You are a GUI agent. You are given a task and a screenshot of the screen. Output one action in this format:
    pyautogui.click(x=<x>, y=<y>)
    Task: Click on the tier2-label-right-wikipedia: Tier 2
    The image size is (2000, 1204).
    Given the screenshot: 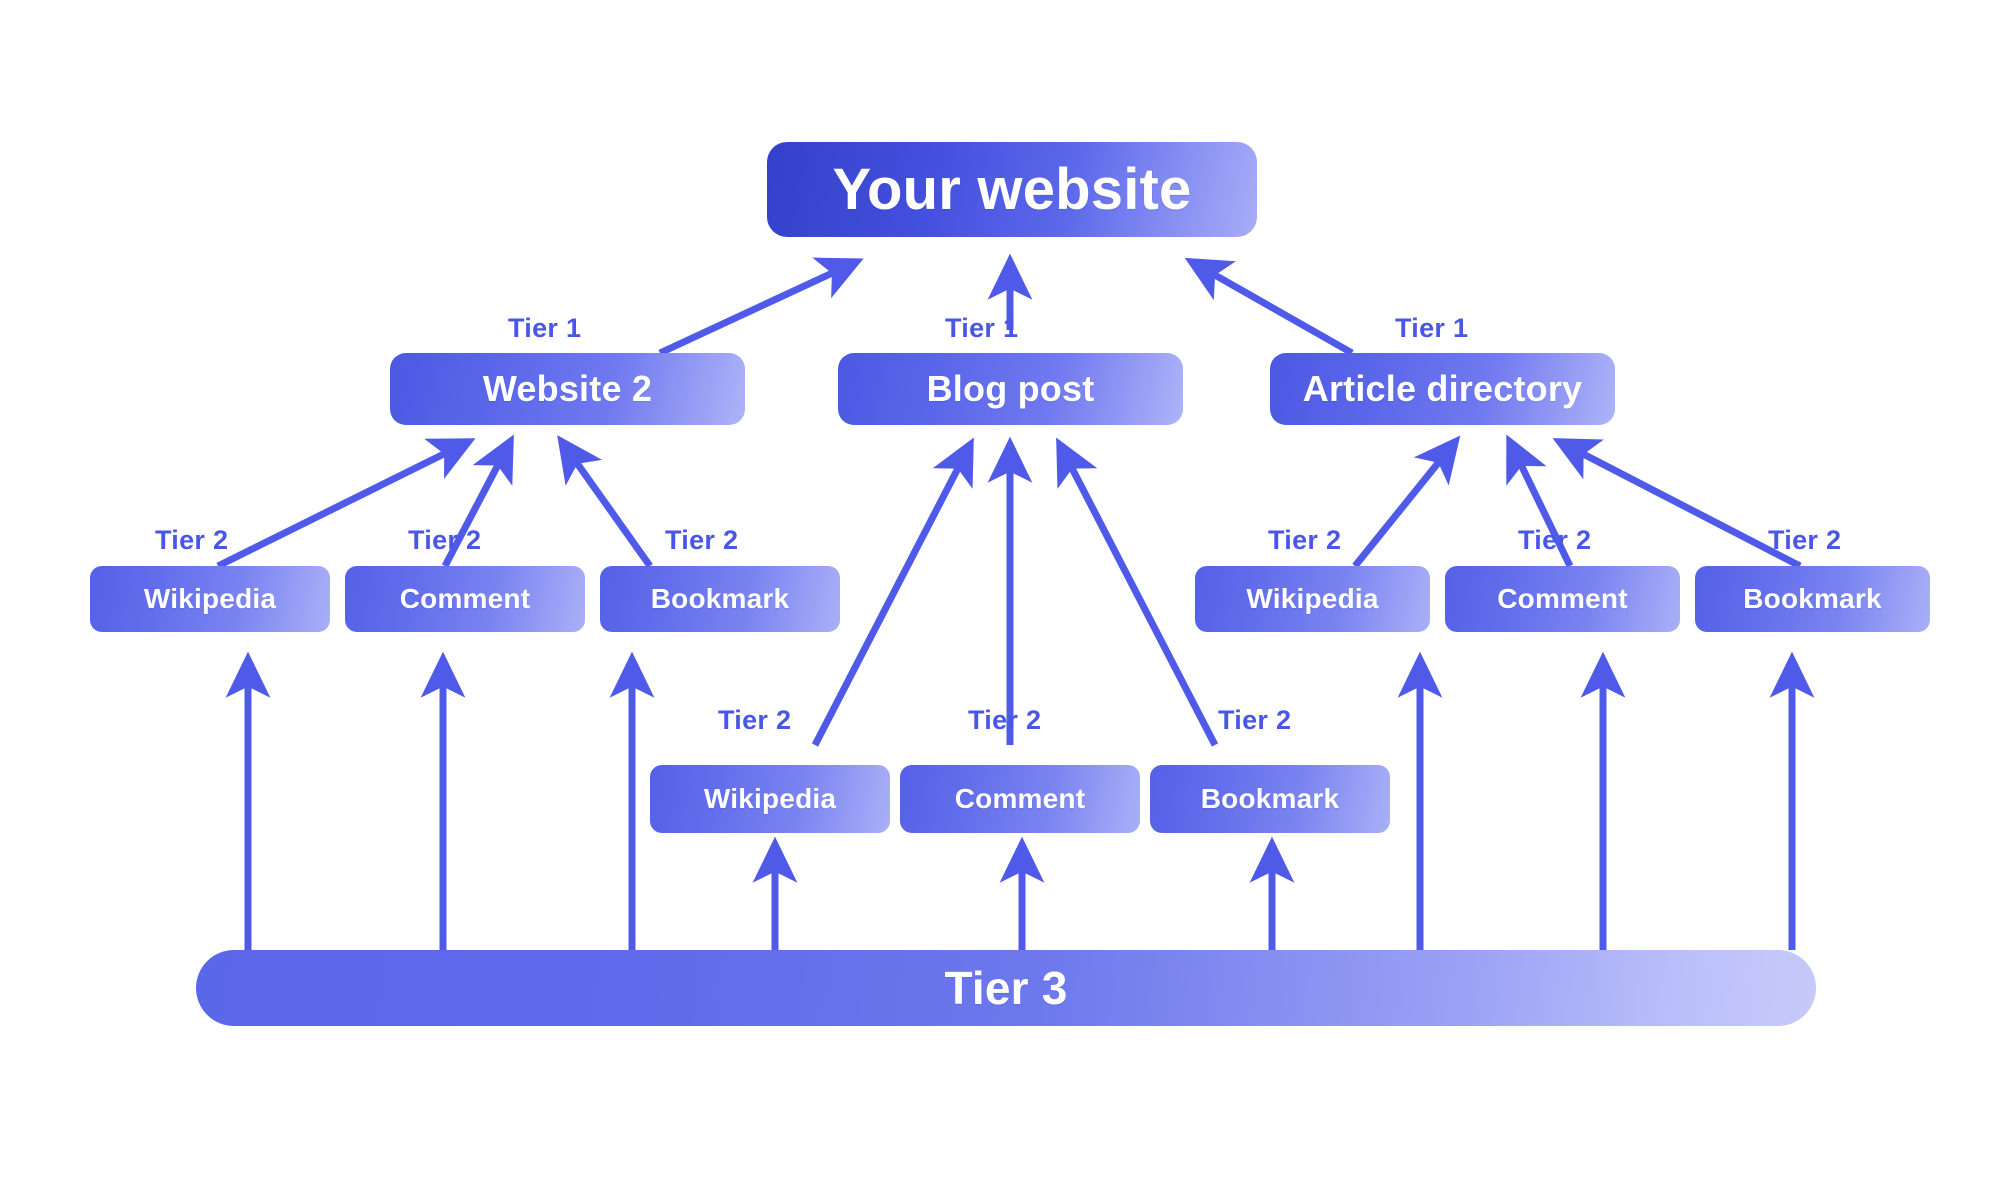 What is the action you would take?
    pyautogui.click(x=1305, y=540)
    